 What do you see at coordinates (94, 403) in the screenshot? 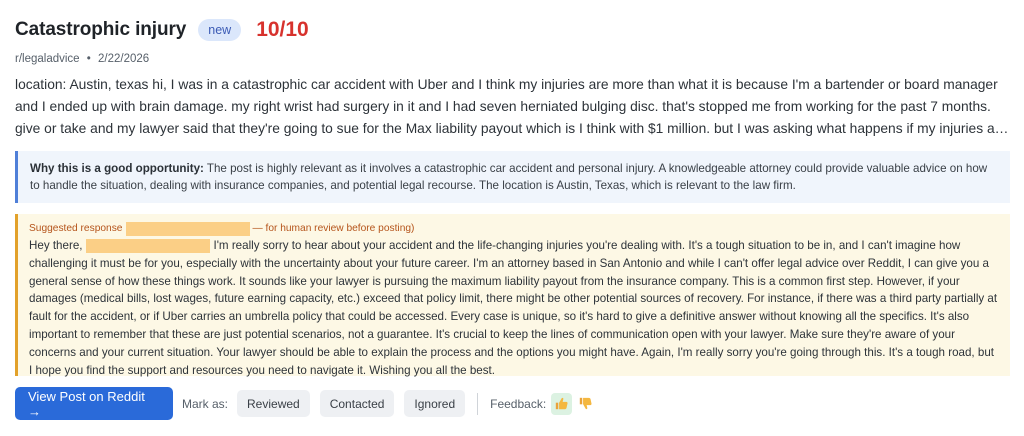
I see `view-post-button: View Post on Reddit →` at bounding box center [94, 403].